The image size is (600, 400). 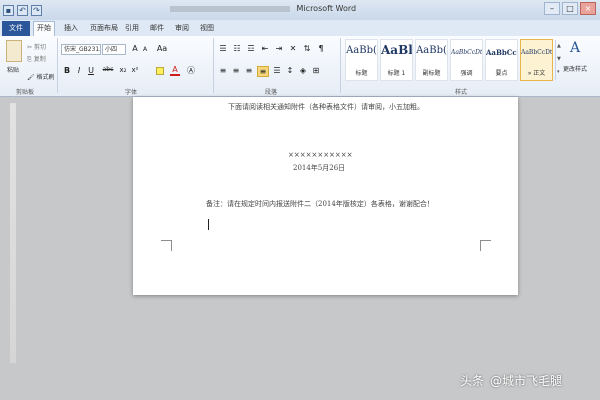 What do you see at coordinates (131, 92) in the screenshot?
I see `font-group-label: 字体` at bounding box center [131, 92].